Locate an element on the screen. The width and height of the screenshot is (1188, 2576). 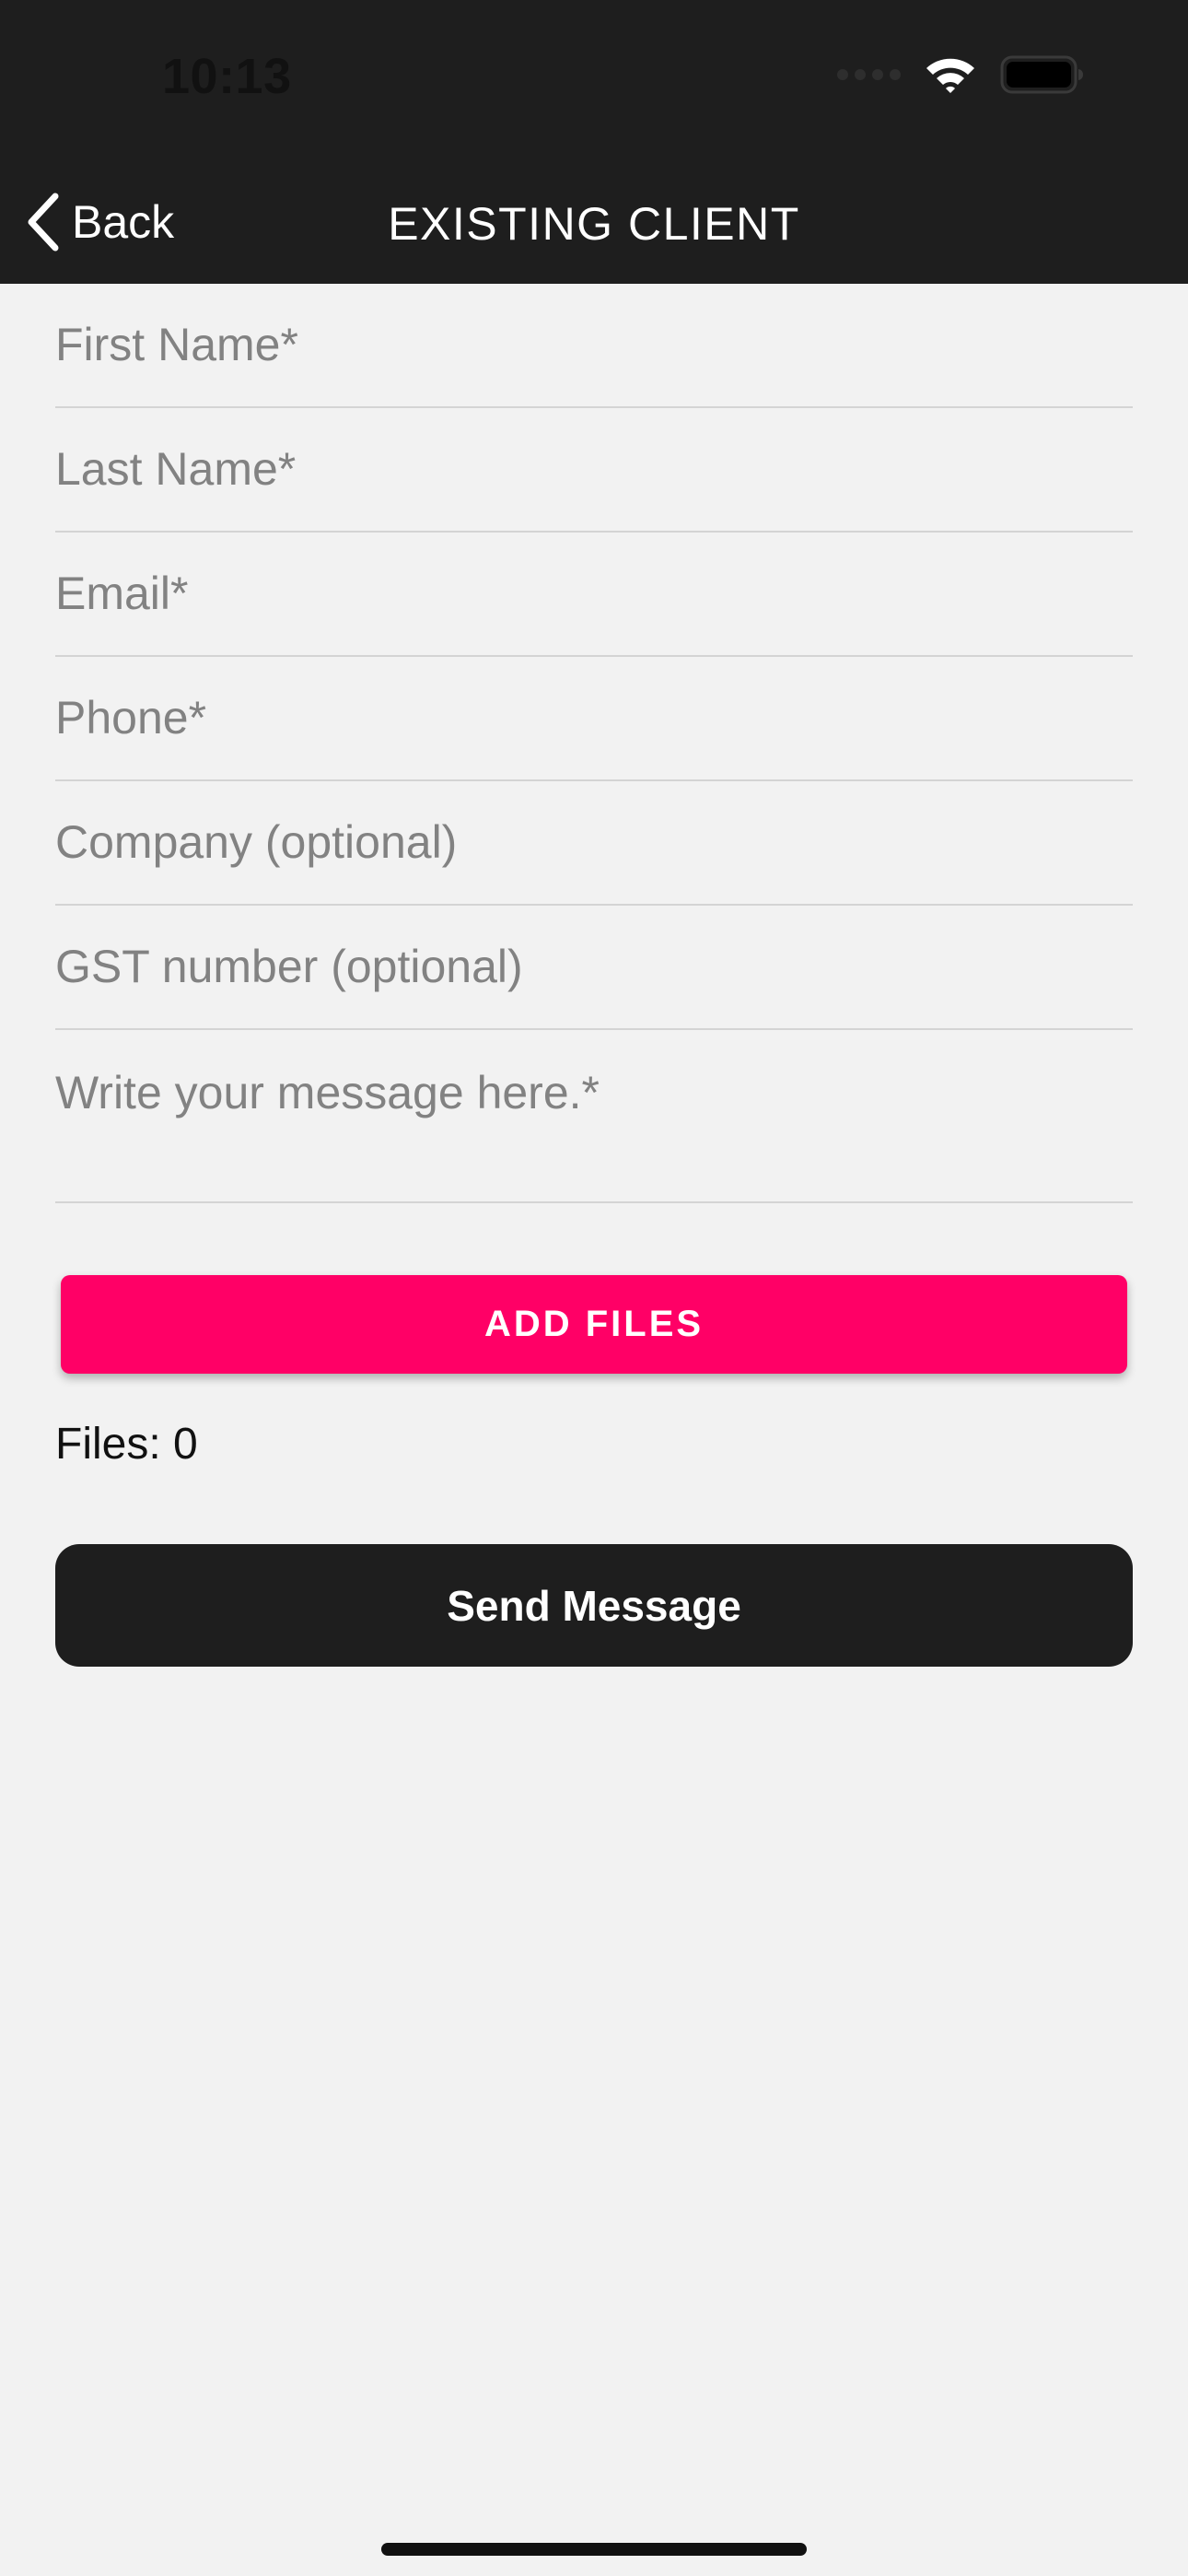
status-indicators is located at coordinates (961, 74).